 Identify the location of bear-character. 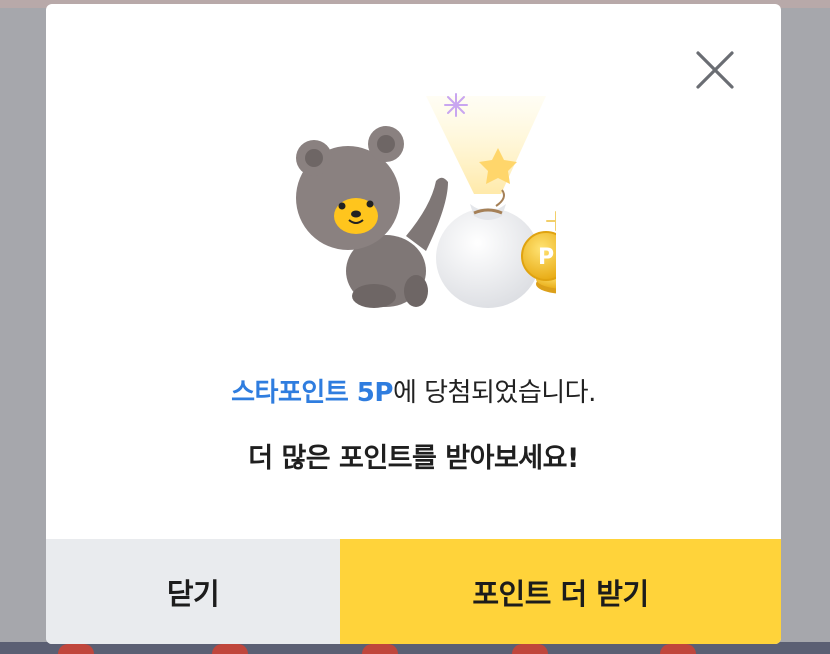
(372, 217).